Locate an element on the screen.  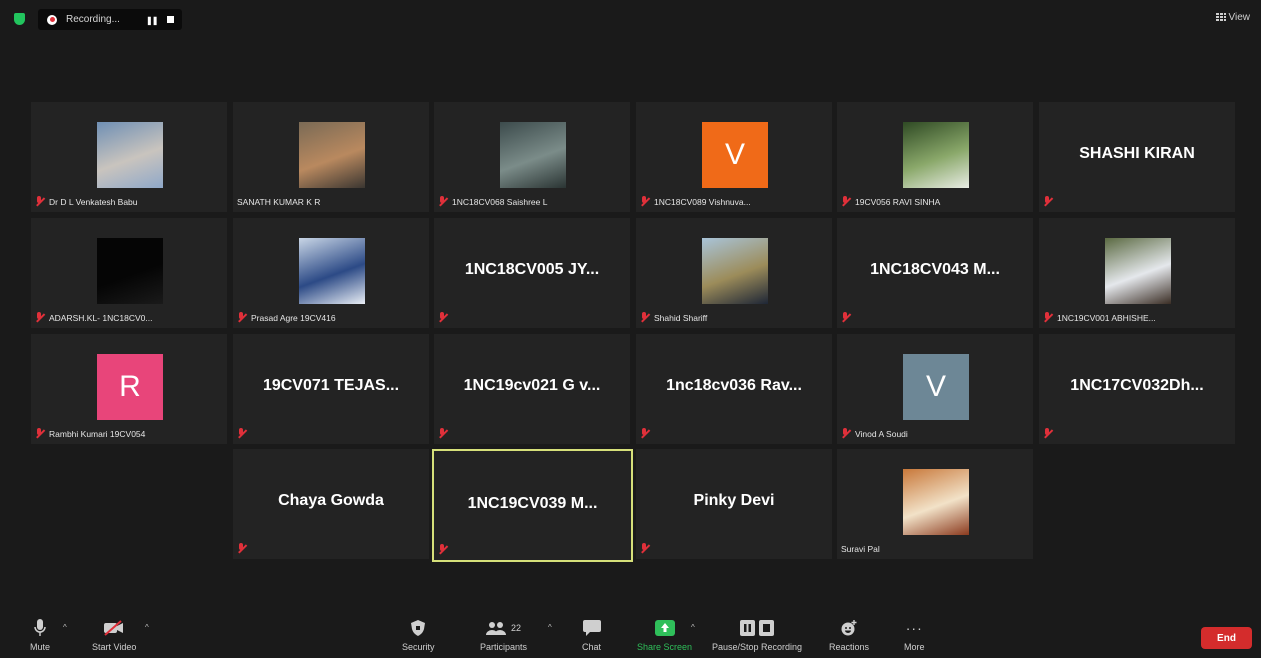
participant-tile: Pinky Devi is located at coordinates (734, 504).